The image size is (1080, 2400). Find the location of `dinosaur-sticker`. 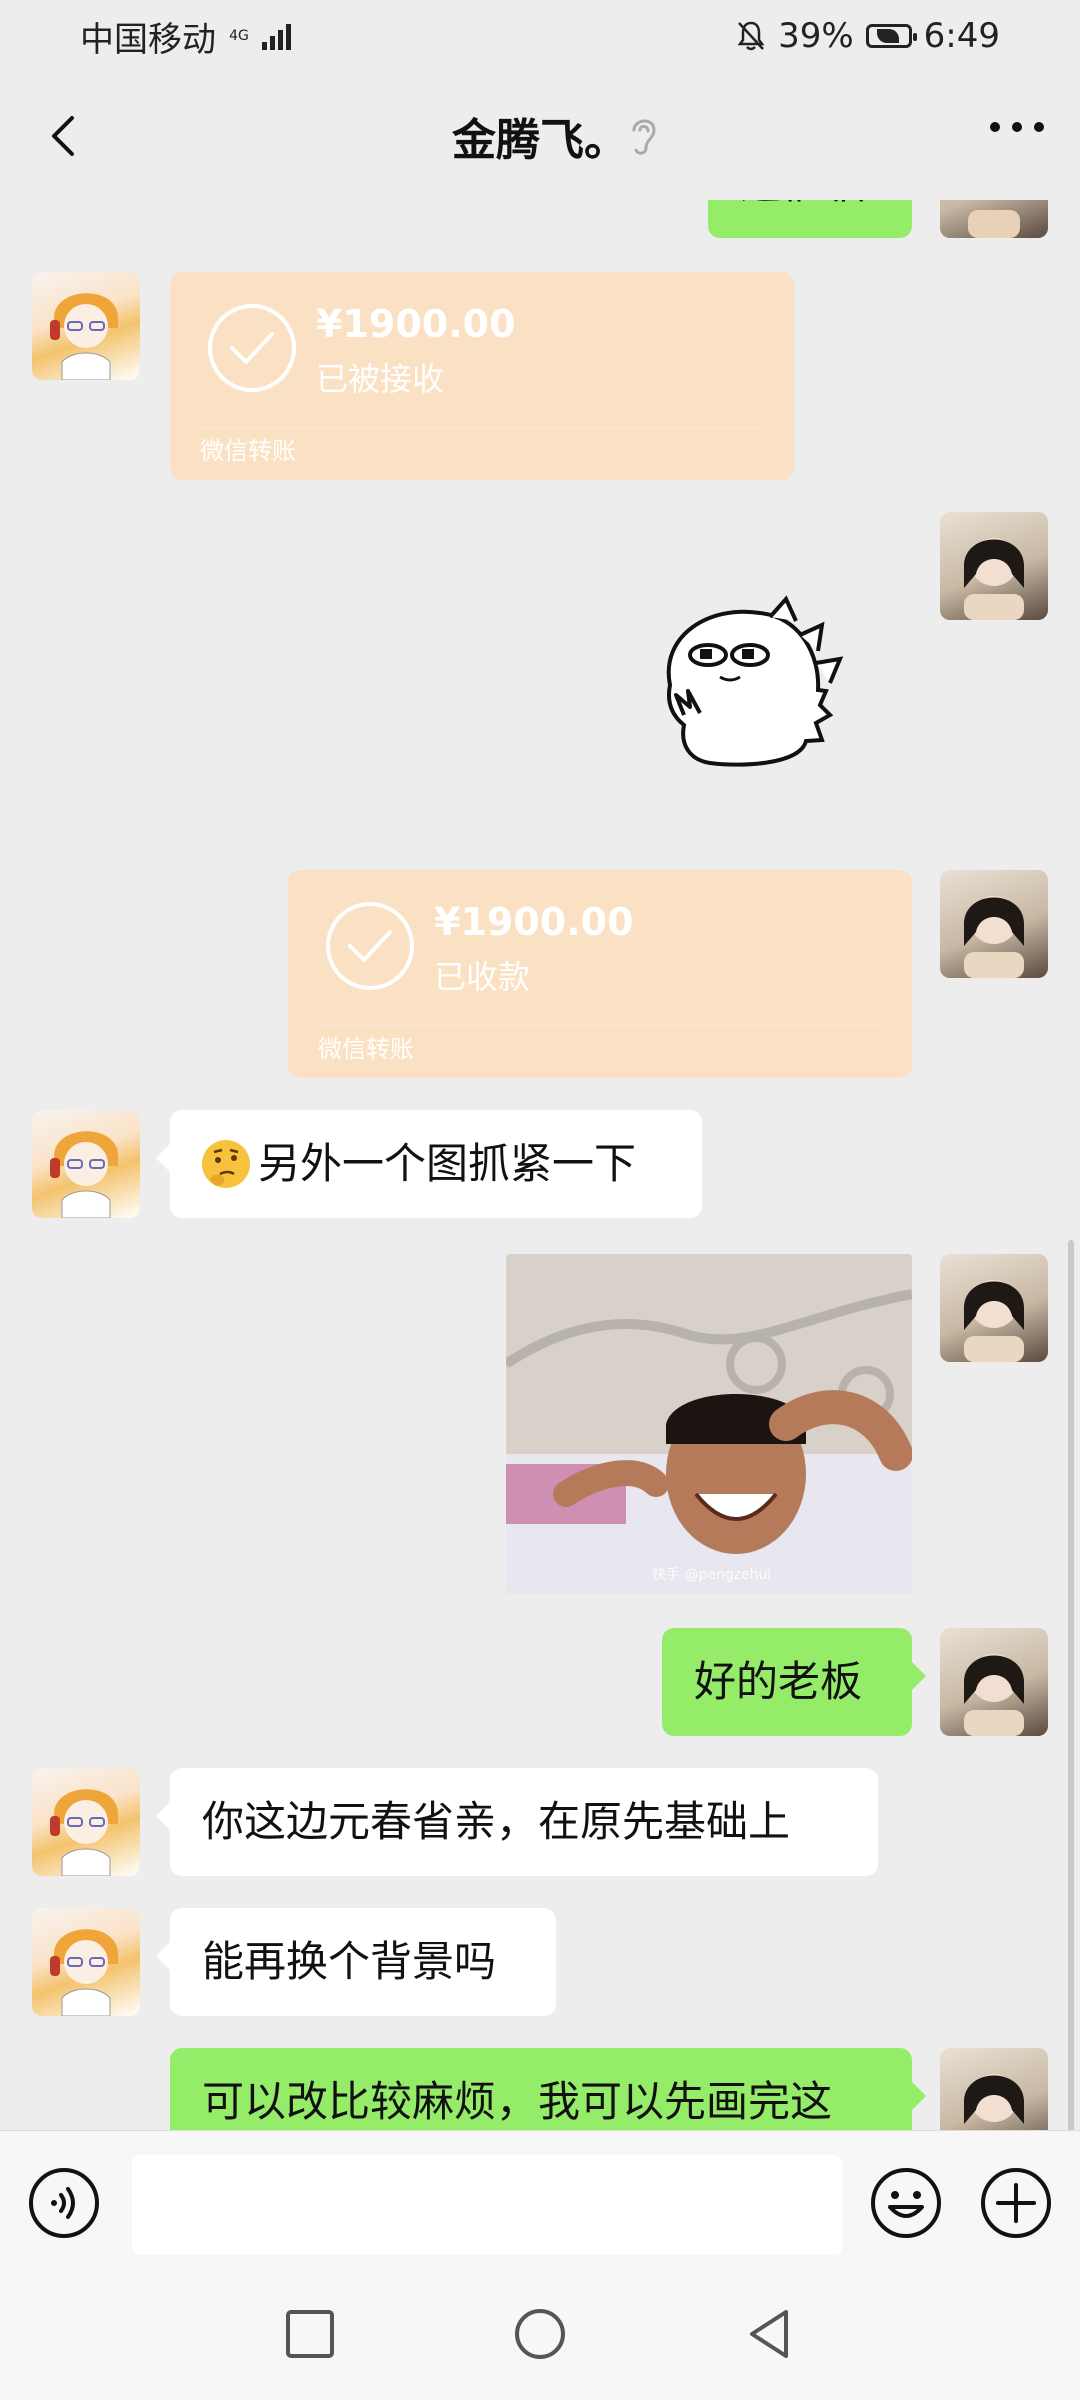

dinosaur-sticker is located at coordinates (765, 685).